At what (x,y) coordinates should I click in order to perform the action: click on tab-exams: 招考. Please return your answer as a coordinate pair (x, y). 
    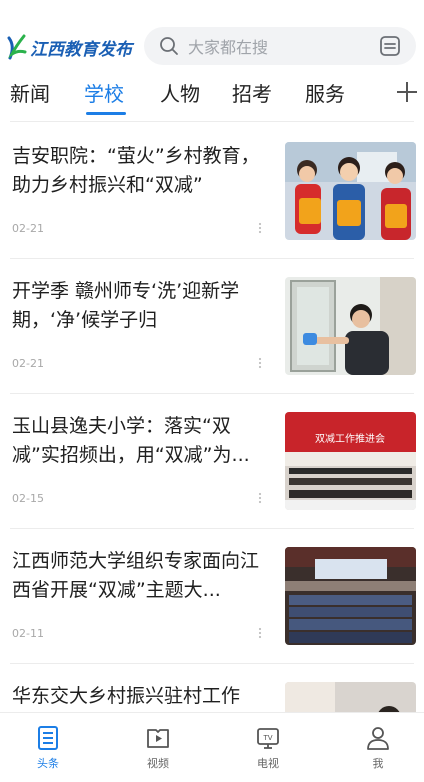
    Looking at the image, I should click on (252, 92).